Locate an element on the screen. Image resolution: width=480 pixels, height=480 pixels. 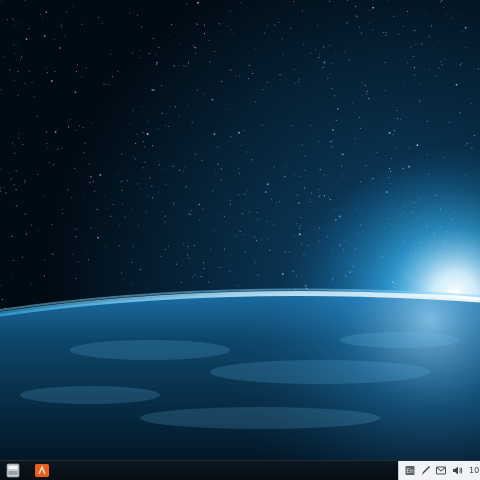
svg-text: En is located at coordinates (410, 471).